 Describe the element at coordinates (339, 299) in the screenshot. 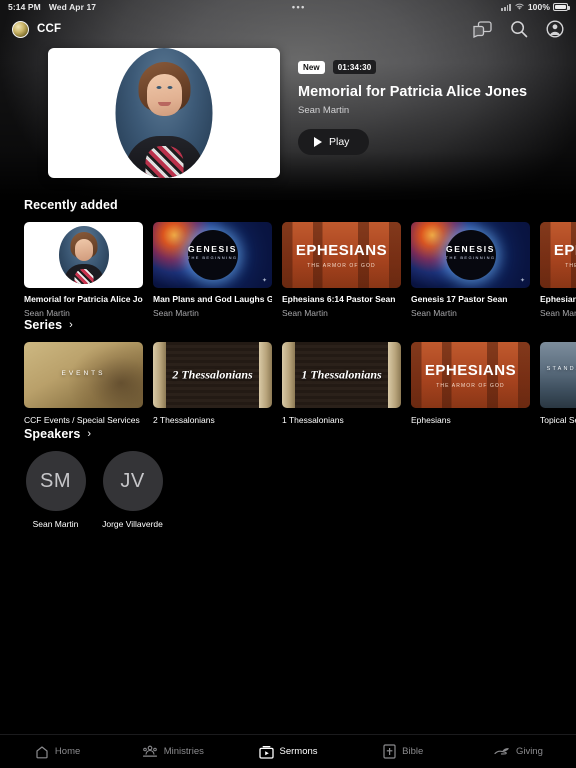

I see `sermon-title: Ephesians 6:14 Pastor Sean` at that location.